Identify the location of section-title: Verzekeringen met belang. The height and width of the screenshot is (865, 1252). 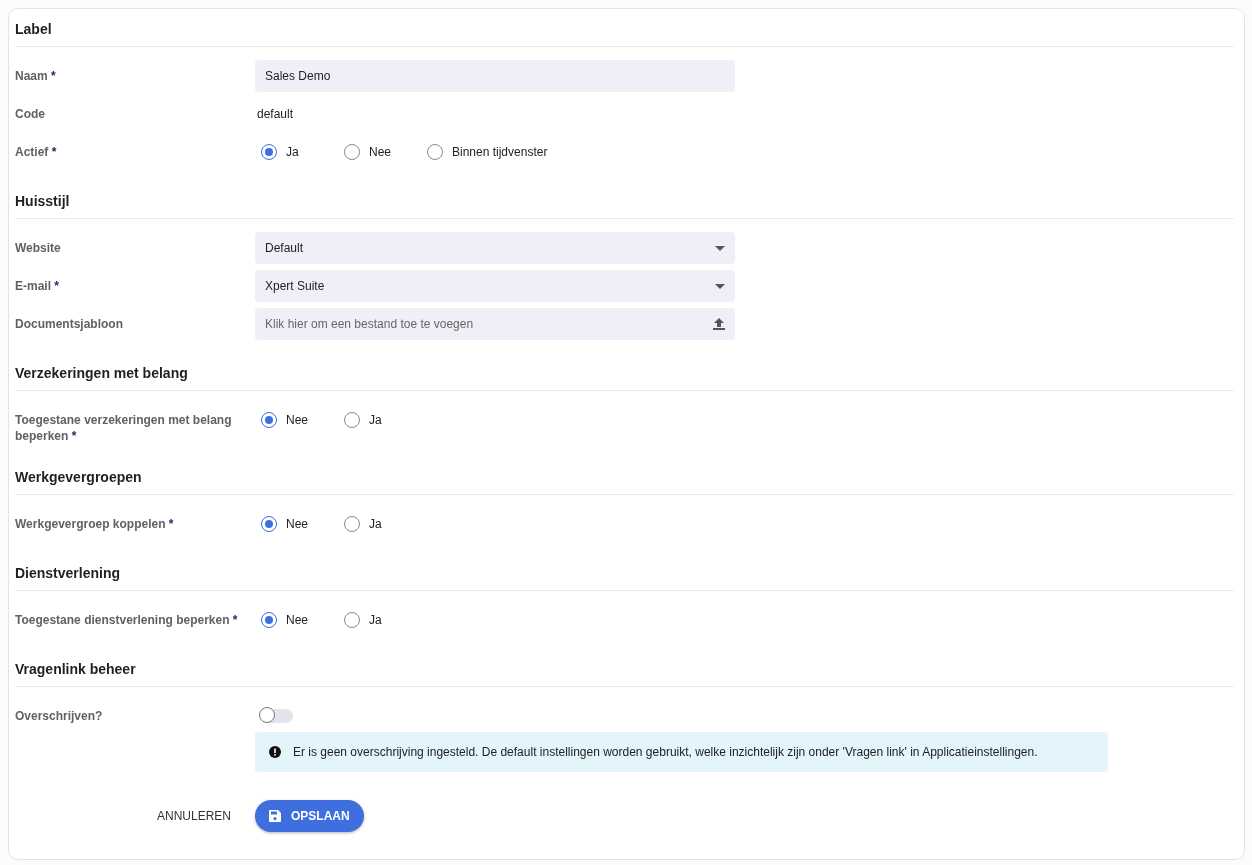
(101, 373).